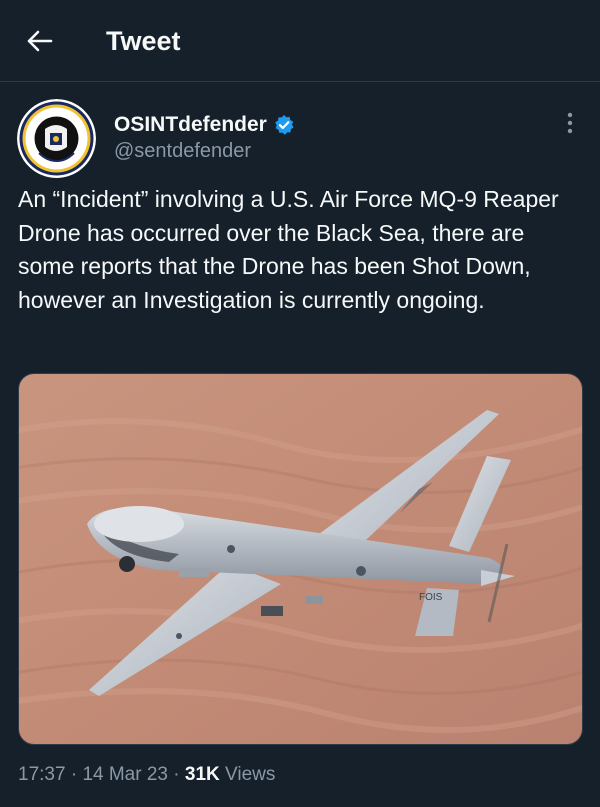 This screenshot has width=600, height=807. What do you see at coordinates (125, 774) in the screenshot?
I see `tweet-date: 14 Mar 23` at bounding box center [125, 774].